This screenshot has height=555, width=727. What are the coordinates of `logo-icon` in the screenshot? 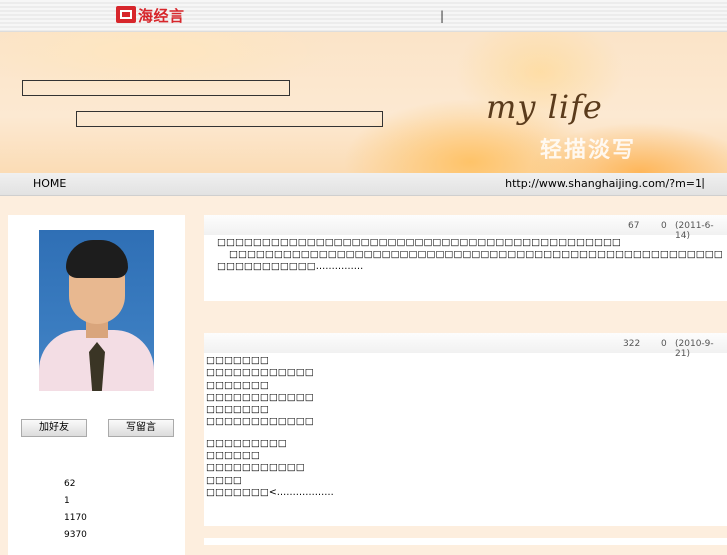 It's located at (126, 14).